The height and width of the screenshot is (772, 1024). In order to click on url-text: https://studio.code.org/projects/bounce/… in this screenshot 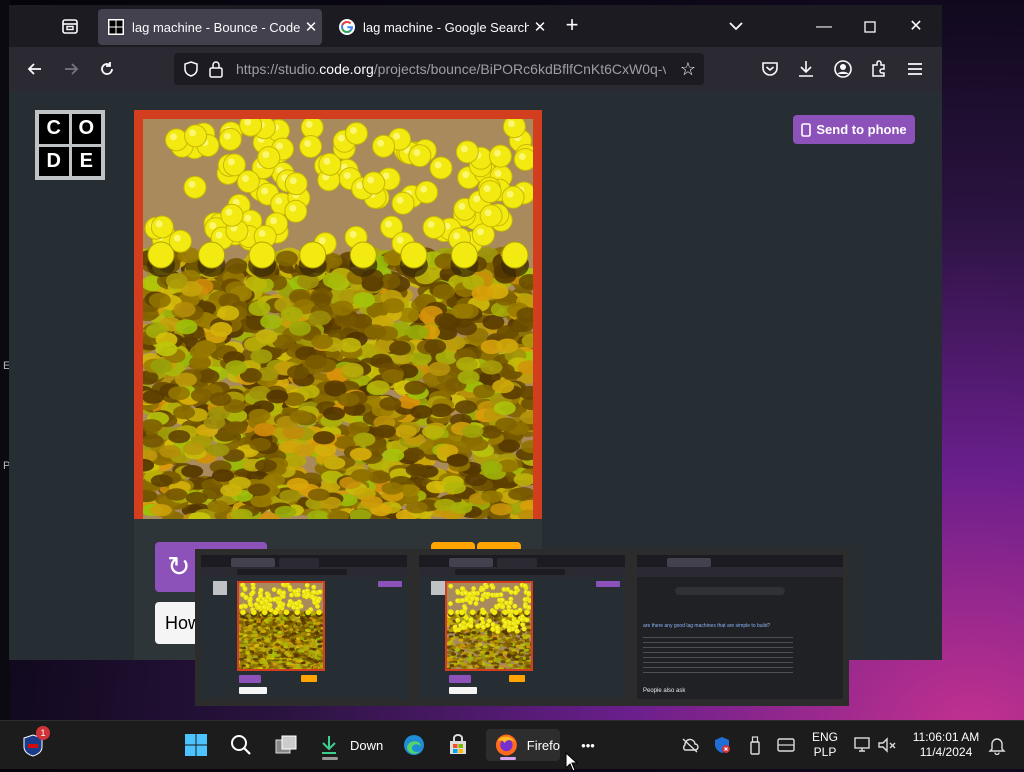, I will do `click(451, 69)`.